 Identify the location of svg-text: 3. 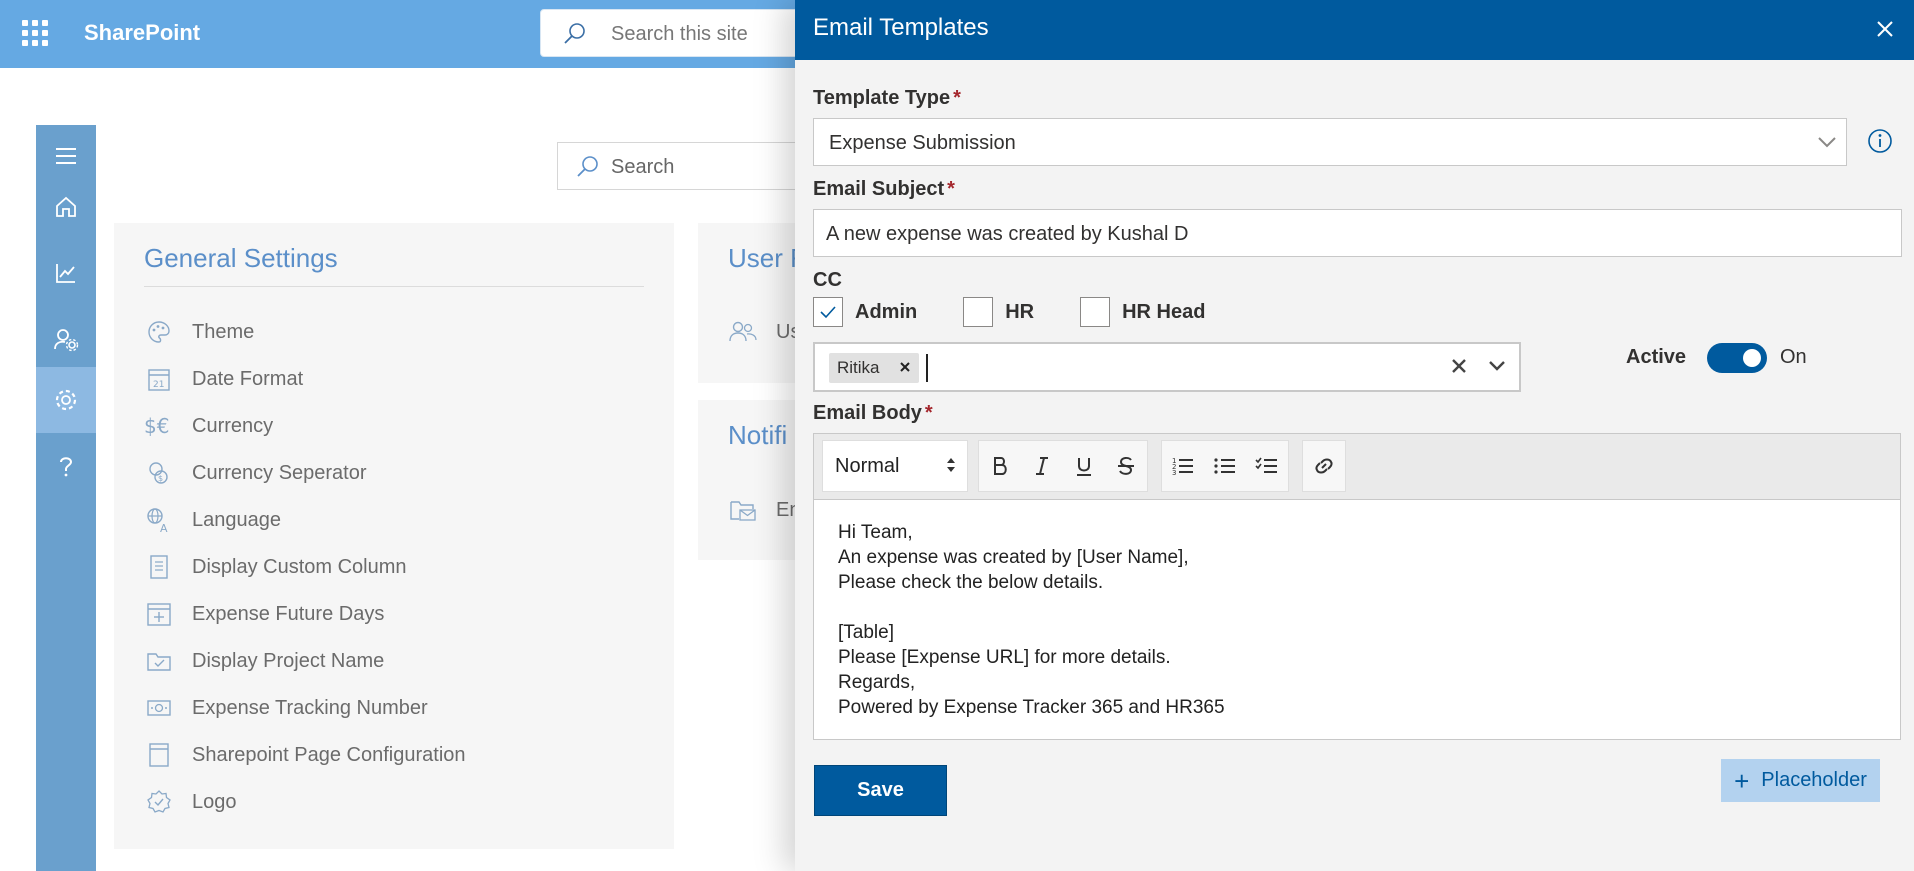
(1174, 473).